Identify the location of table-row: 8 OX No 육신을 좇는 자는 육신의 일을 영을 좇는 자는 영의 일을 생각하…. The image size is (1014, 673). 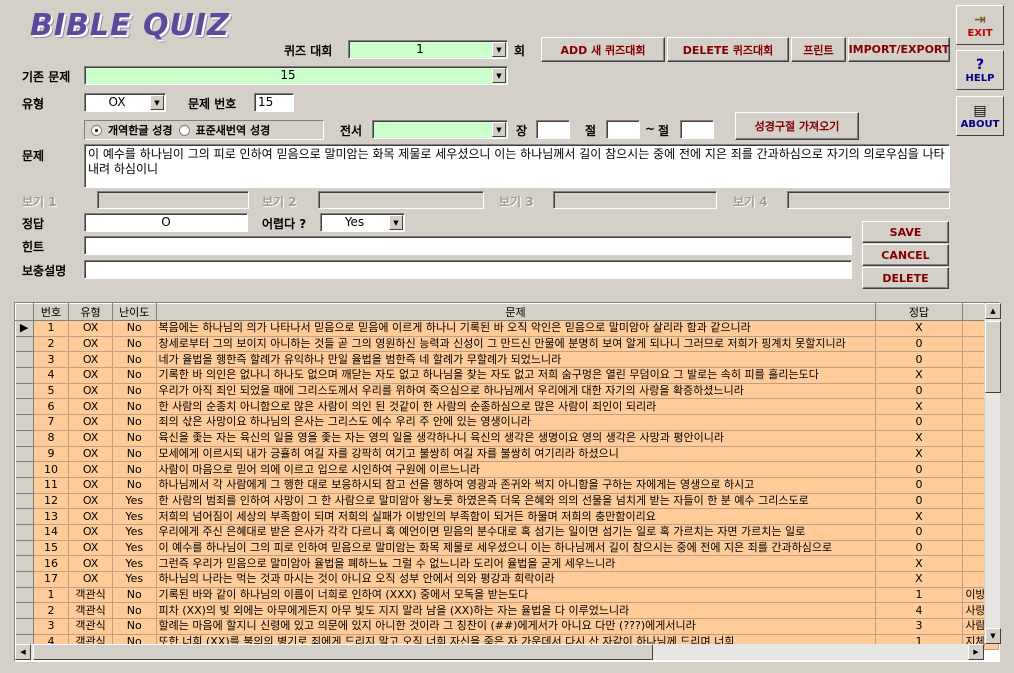
(507, 438).